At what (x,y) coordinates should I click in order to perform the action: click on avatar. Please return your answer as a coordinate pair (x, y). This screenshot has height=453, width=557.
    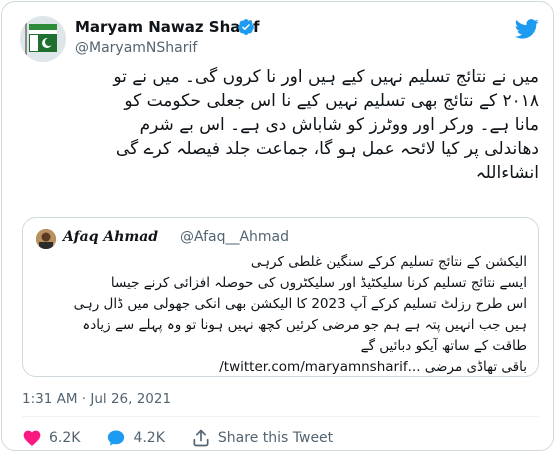
    Looking at the image, I should click on (43, 39).